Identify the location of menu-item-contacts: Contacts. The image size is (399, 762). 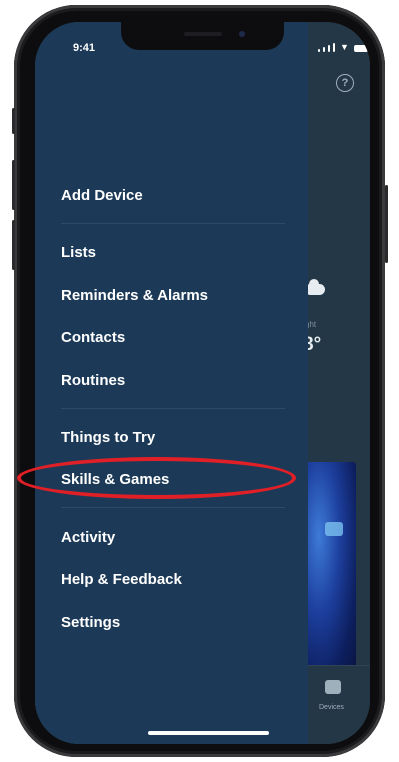
(93, 337).